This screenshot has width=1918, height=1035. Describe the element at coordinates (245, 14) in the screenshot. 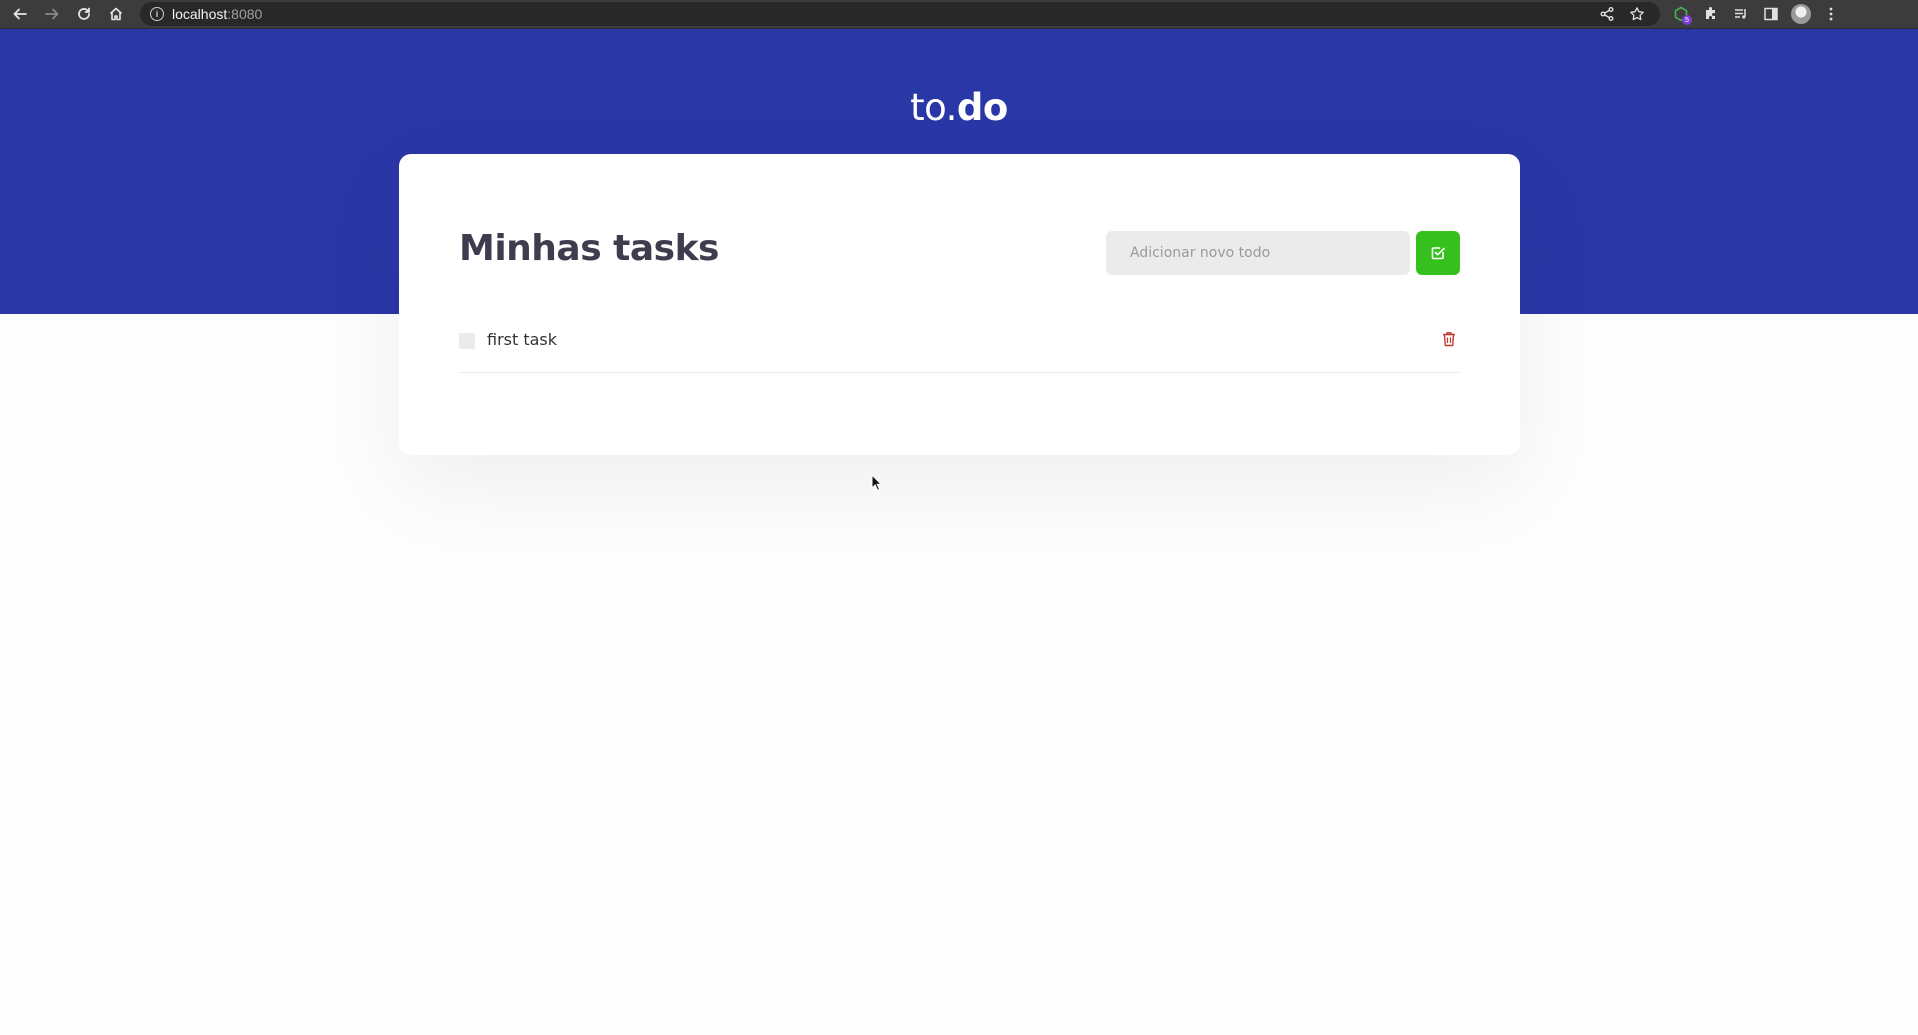

I see `url-port: :8080` at that location.